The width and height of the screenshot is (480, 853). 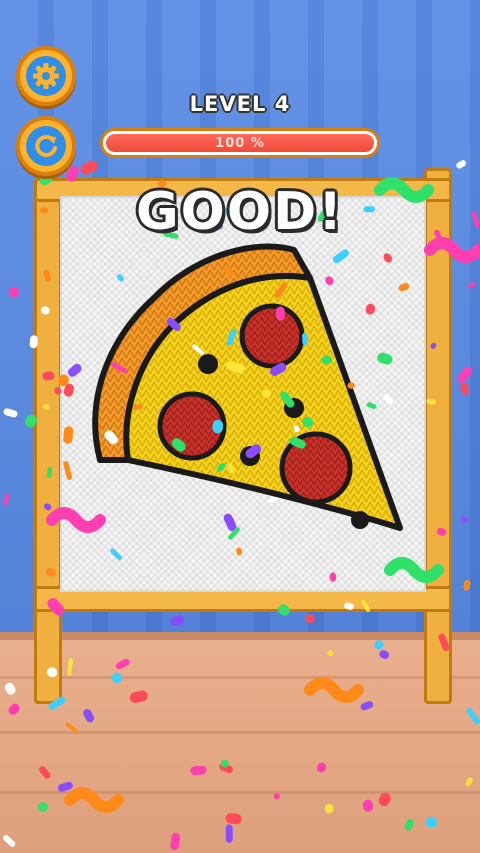 I want to click on progress-bar: 100 %, so click(x=240, y=143).